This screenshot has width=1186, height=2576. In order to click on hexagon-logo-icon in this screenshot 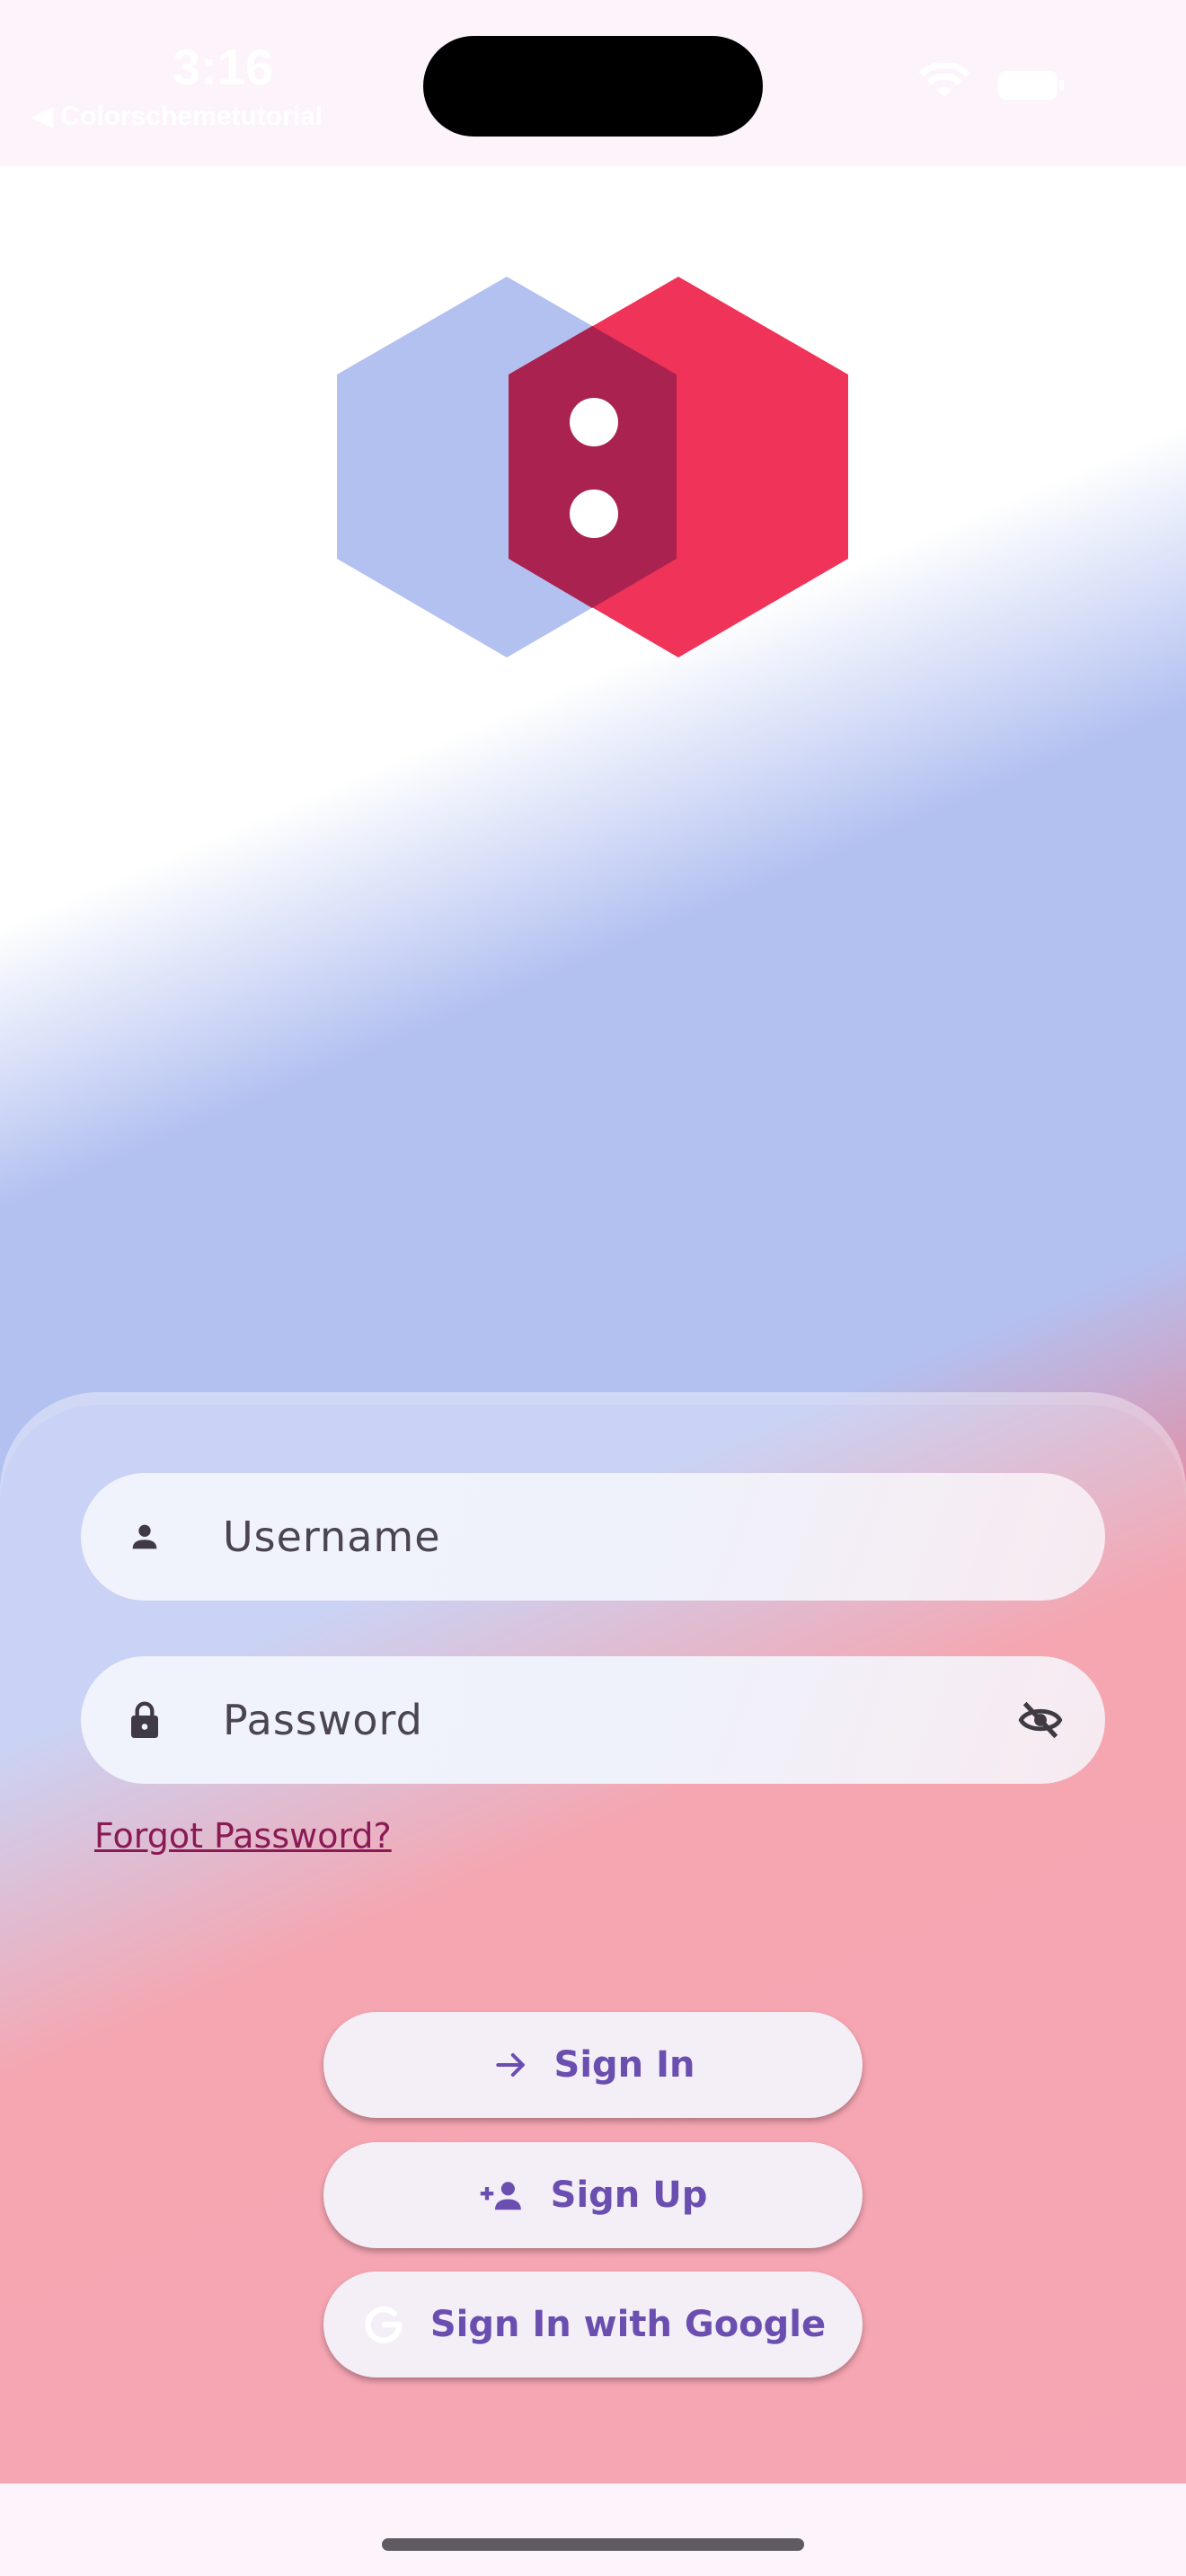, I will do `click(592, 467)`.